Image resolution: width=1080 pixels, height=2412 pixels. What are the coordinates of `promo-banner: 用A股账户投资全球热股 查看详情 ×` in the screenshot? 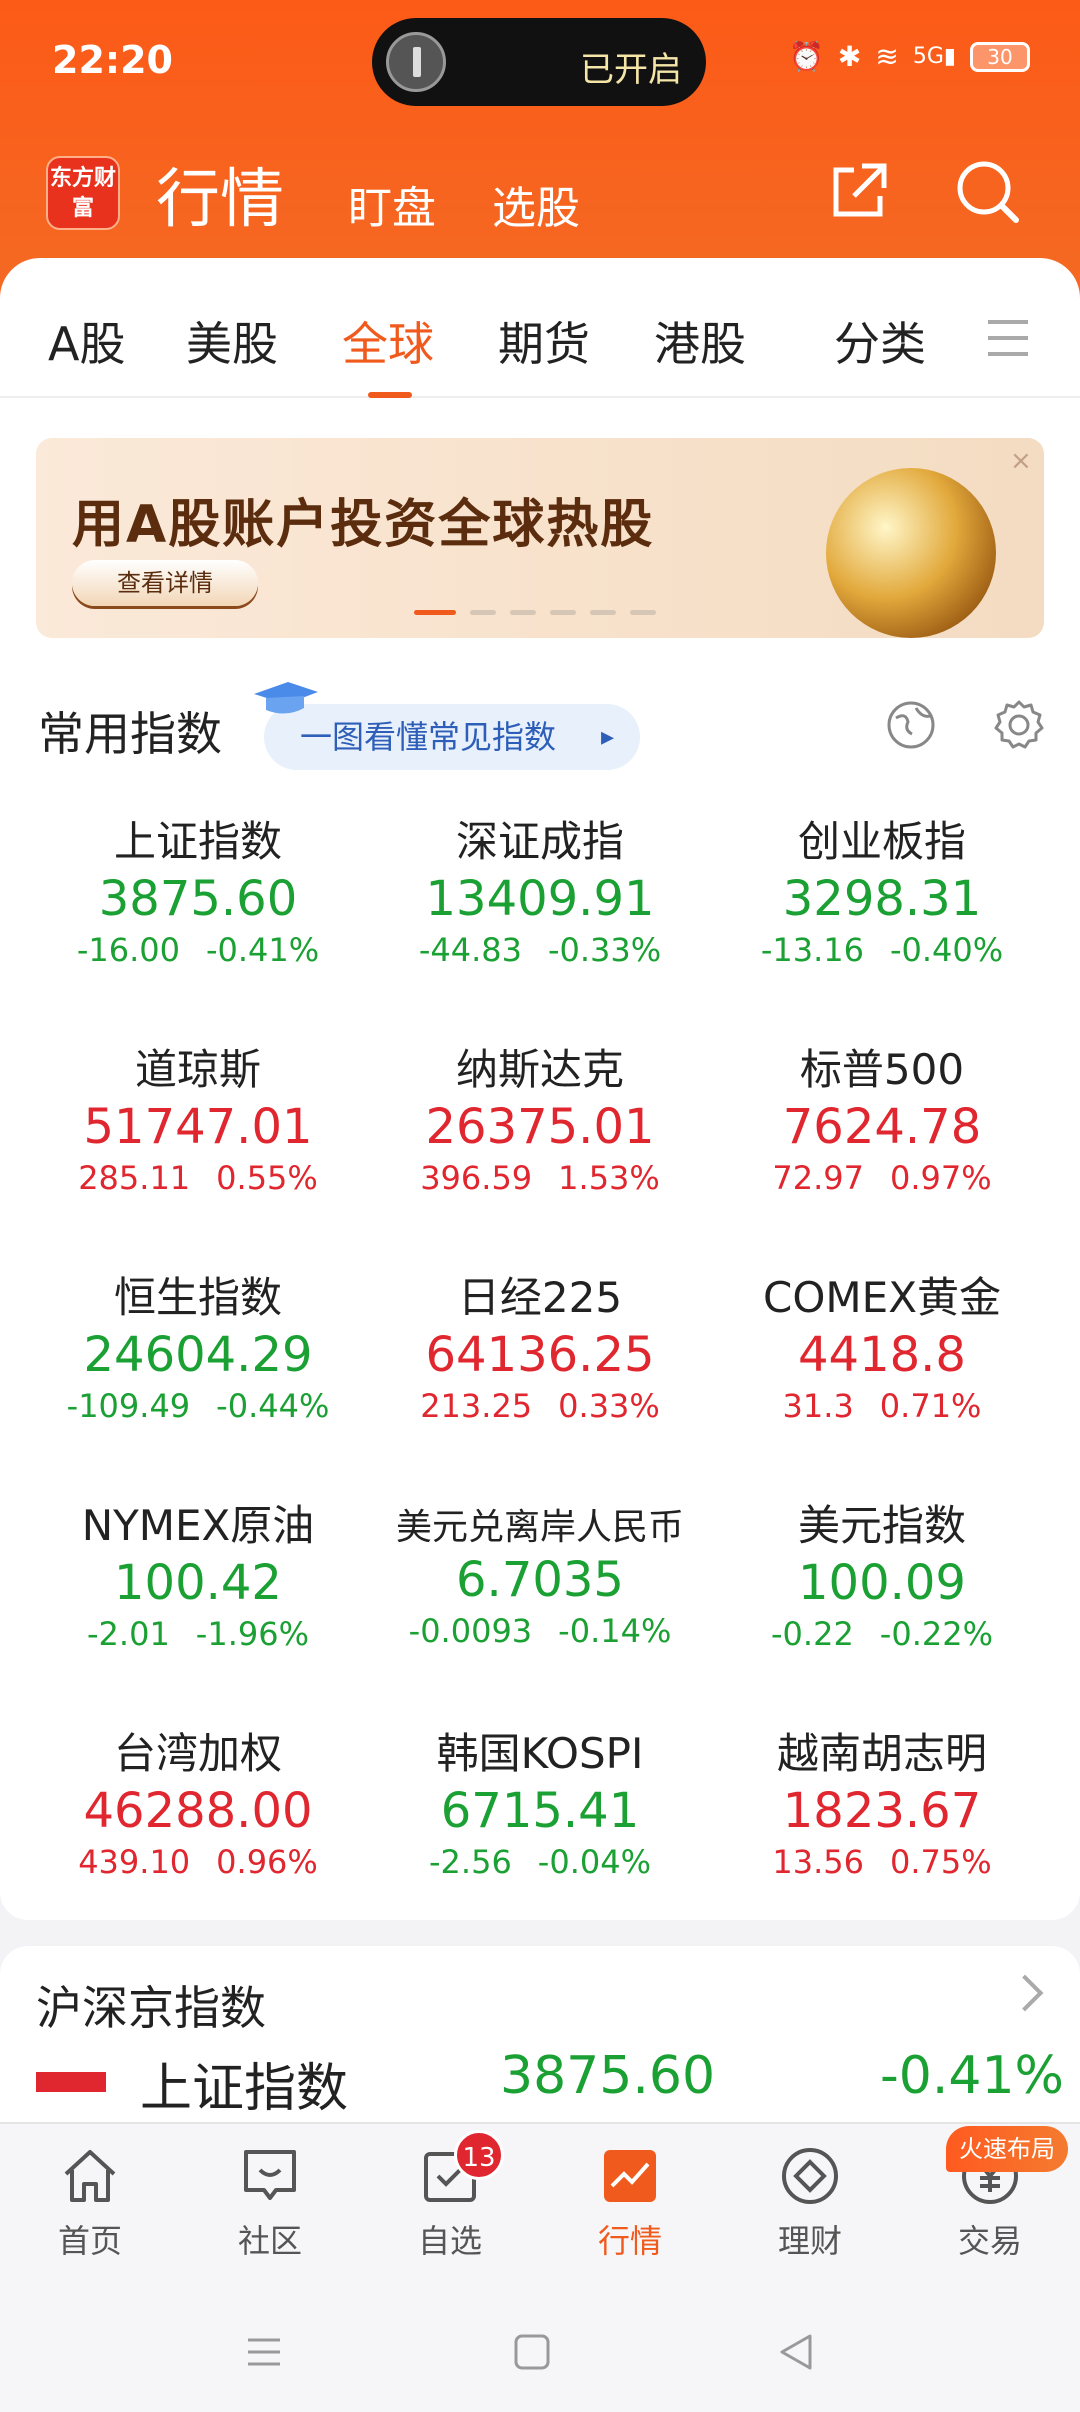 It's located at (540, 538).